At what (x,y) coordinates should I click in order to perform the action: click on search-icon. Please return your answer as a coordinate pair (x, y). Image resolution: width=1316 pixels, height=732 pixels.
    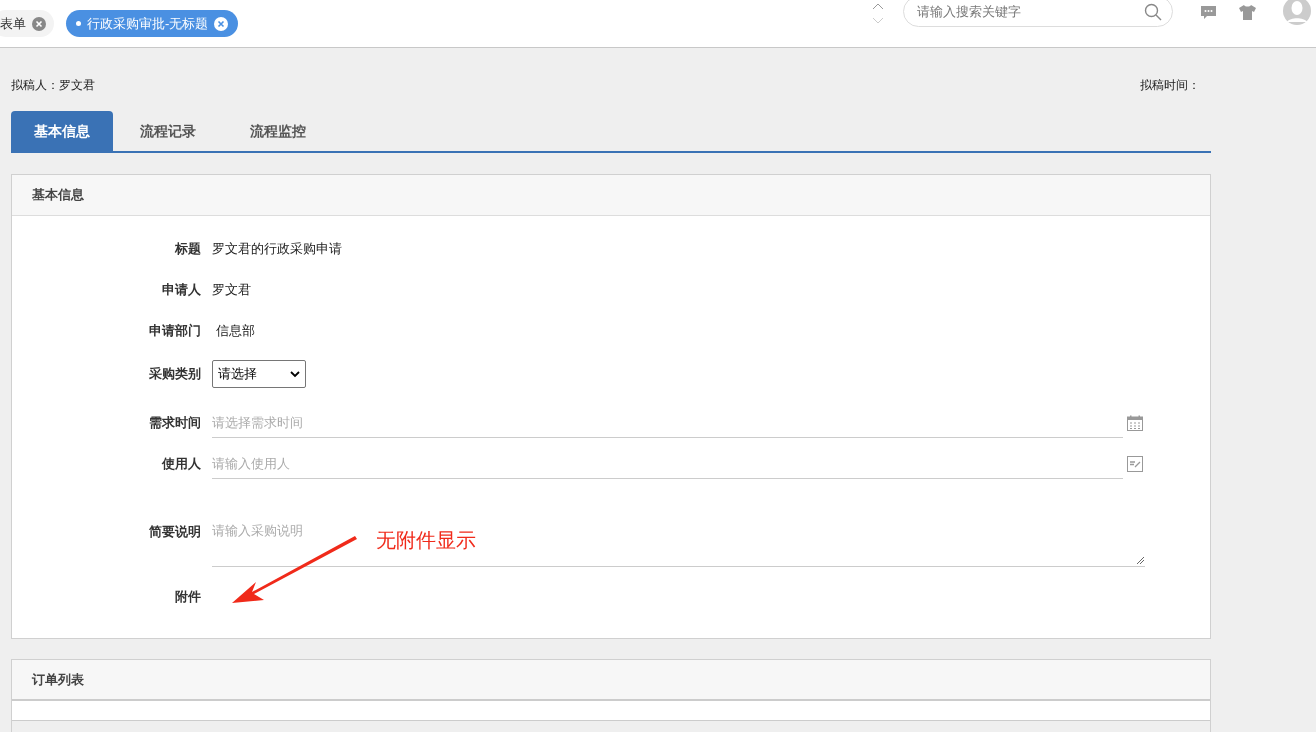
    Looking at the image, I should click on (1153, 11).